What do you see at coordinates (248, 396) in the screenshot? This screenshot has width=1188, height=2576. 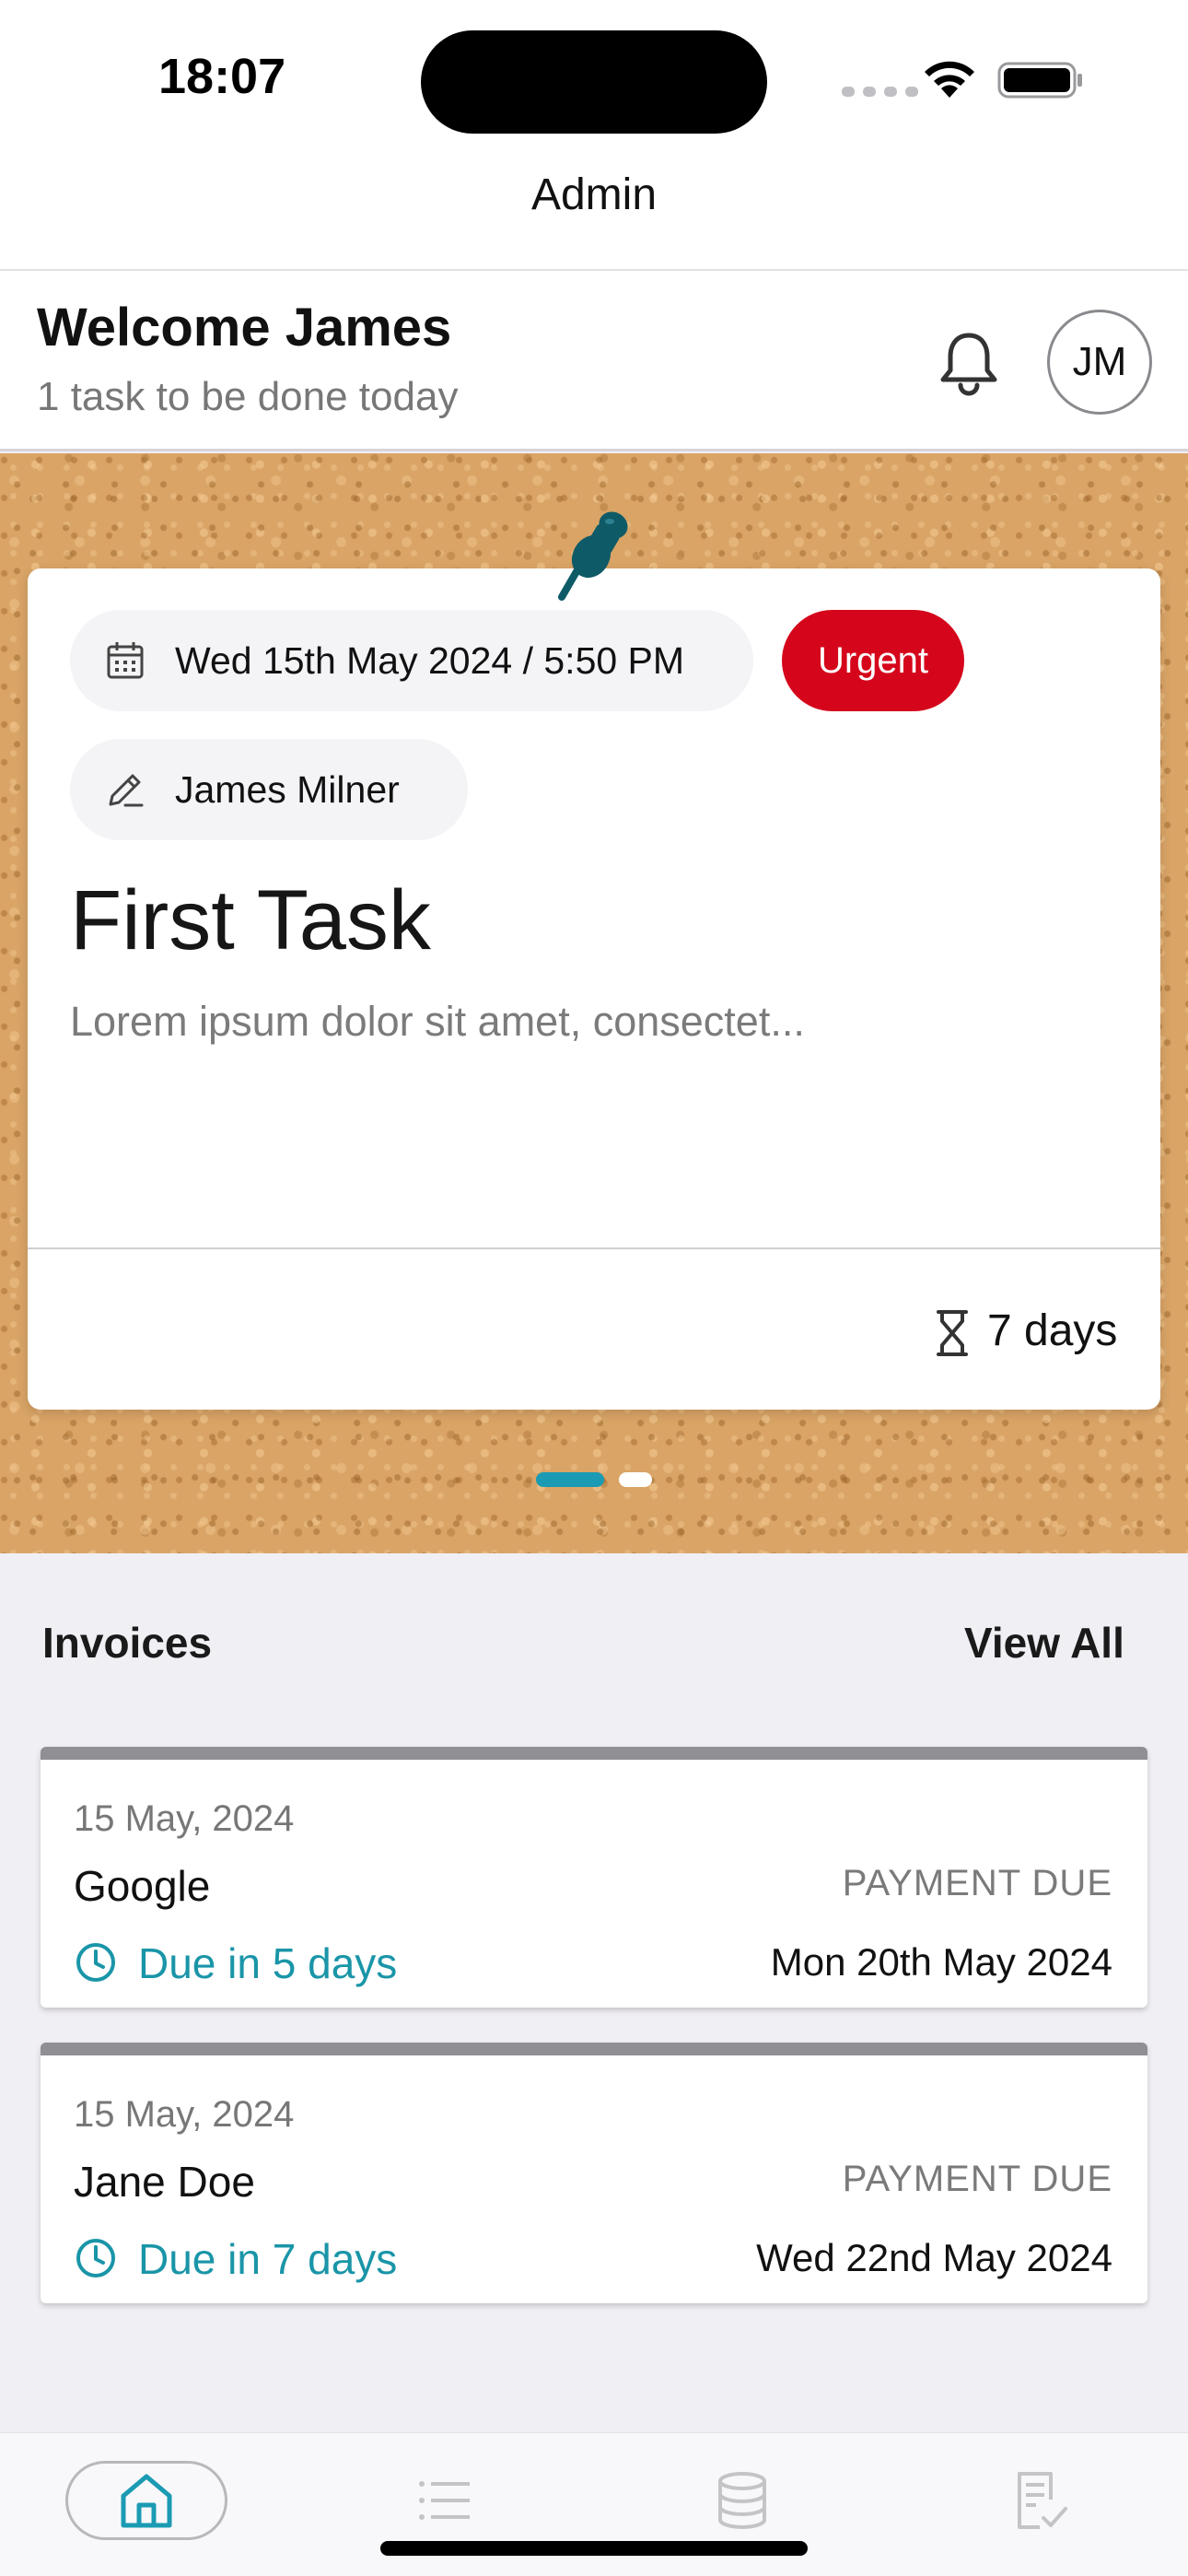 I see `welcome-subtitle: 1 task to be done today` at bounding box center [248, 396].